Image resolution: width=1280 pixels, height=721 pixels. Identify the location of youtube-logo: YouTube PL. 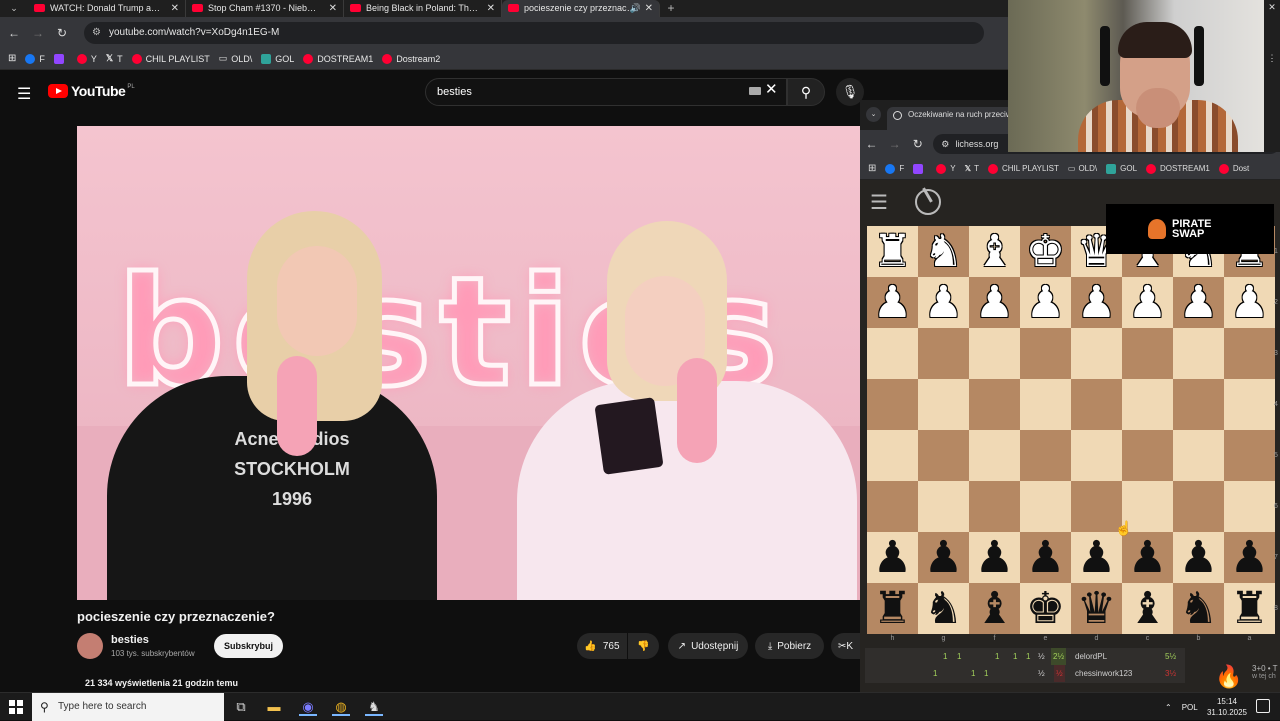
(91, 91).